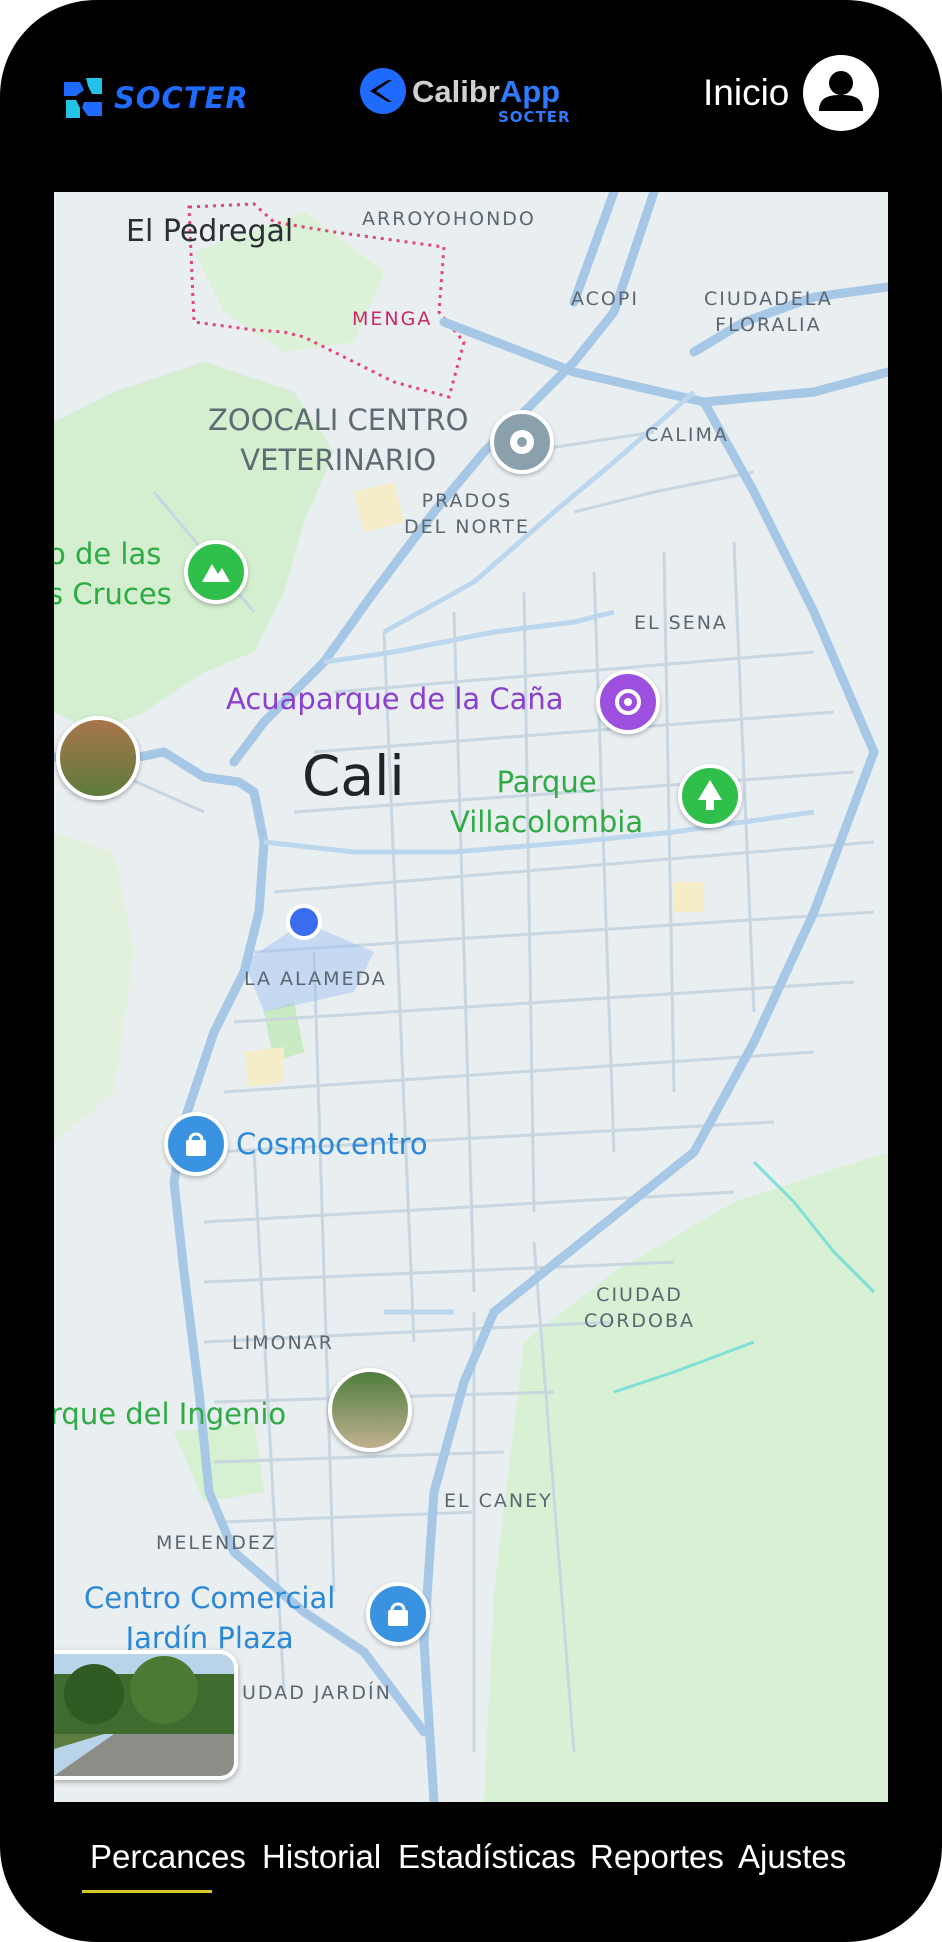 The height and width of the screenshot is (1942, 942). What do you see at coordinates (687, 435) in the screenshot?
I see `area-label-calima: CALIMA` at bounding box center [687, 435].